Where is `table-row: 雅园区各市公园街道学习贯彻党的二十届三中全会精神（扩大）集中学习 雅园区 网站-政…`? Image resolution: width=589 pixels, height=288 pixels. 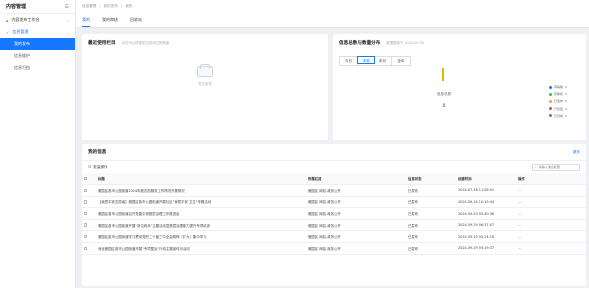
table-row: 雅园区各市公园街道学习贯彻党的二十届三中全会精神（扩大）集中学习 雅园区 网站-政… is located at coordinates (334, 237).